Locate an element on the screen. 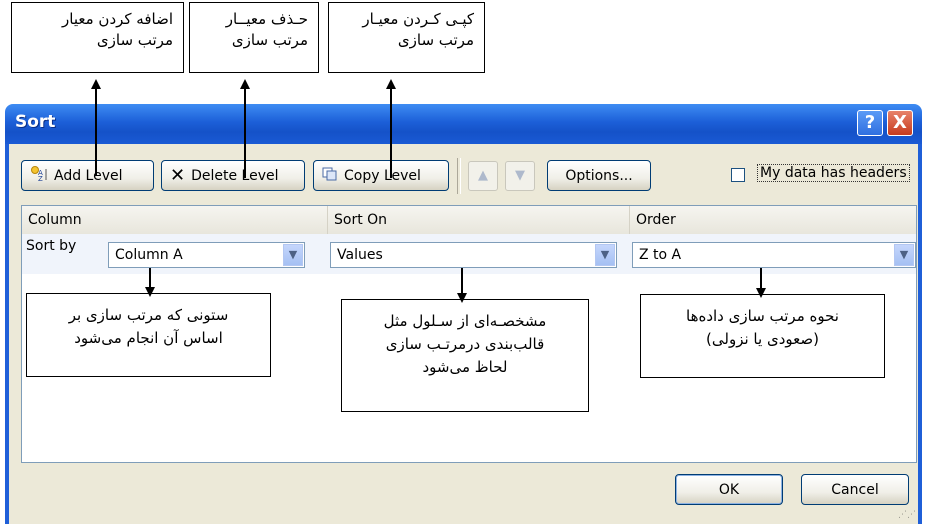  title-bar: Sort ? X is located at coordinates (463, 124).